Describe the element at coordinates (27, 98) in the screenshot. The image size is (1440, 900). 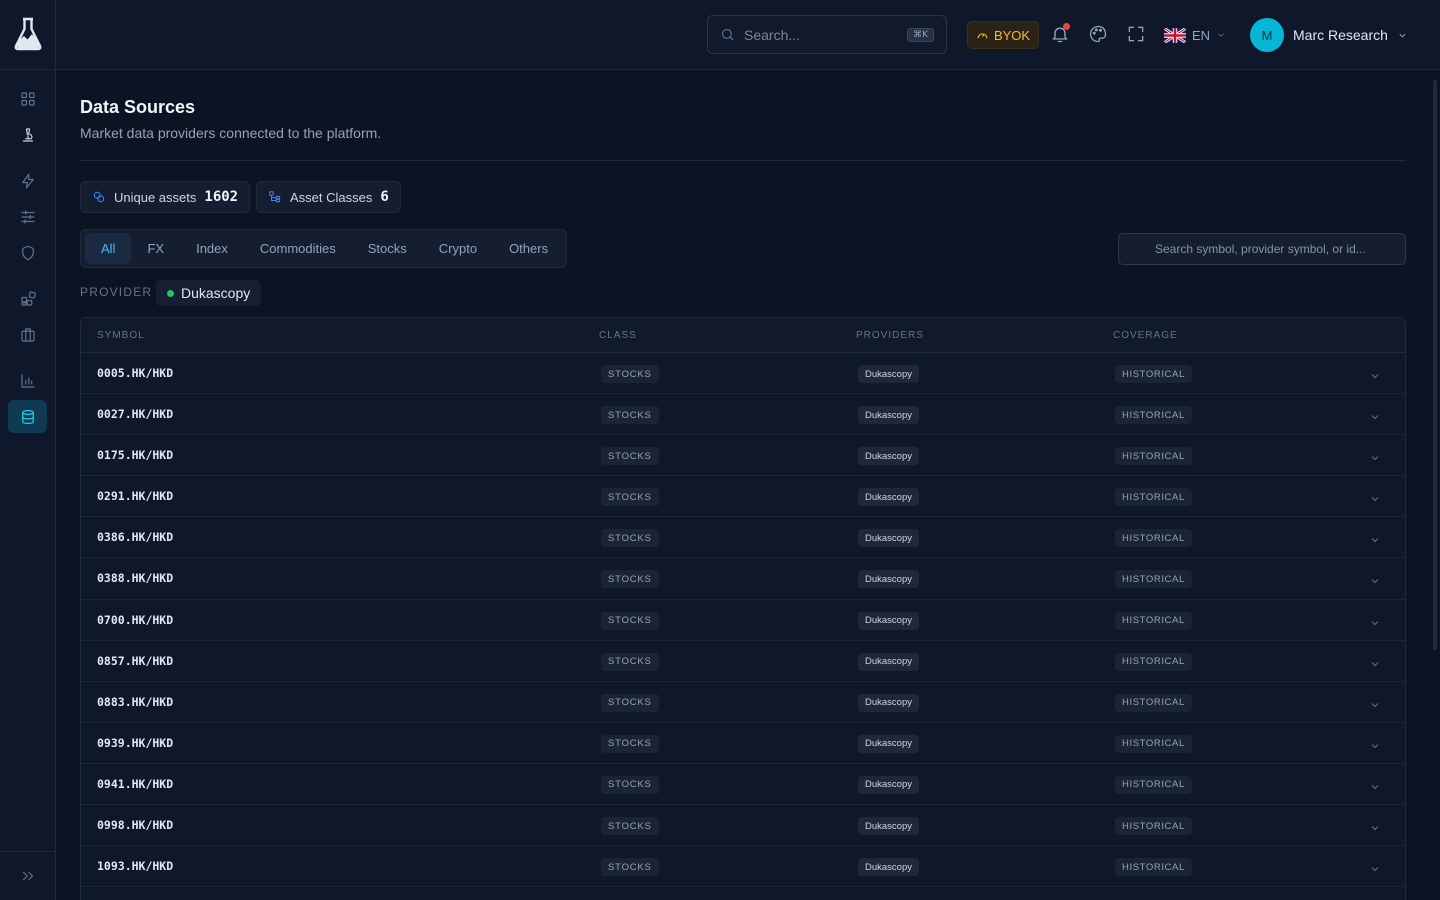
I see `sidebar-item-dashboard` at that location.